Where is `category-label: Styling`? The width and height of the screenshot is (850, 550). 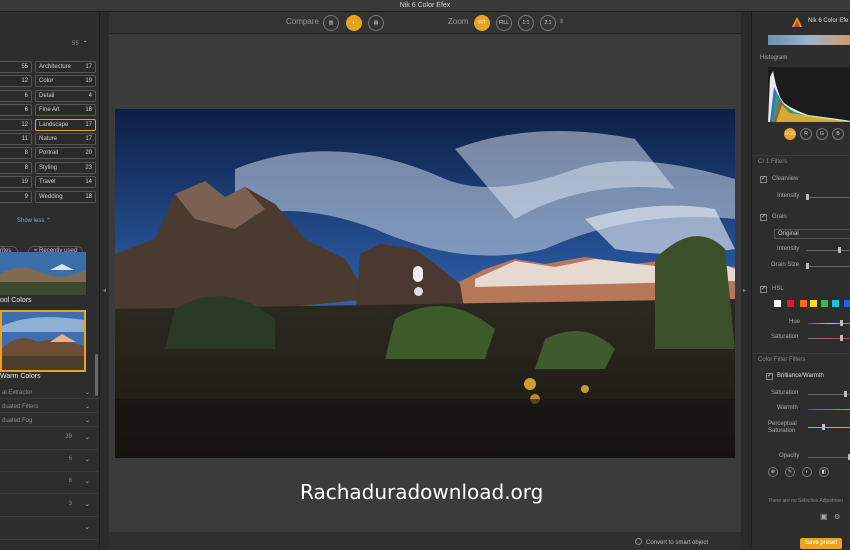 category-label: Styling is located at coordinates (48, 167).